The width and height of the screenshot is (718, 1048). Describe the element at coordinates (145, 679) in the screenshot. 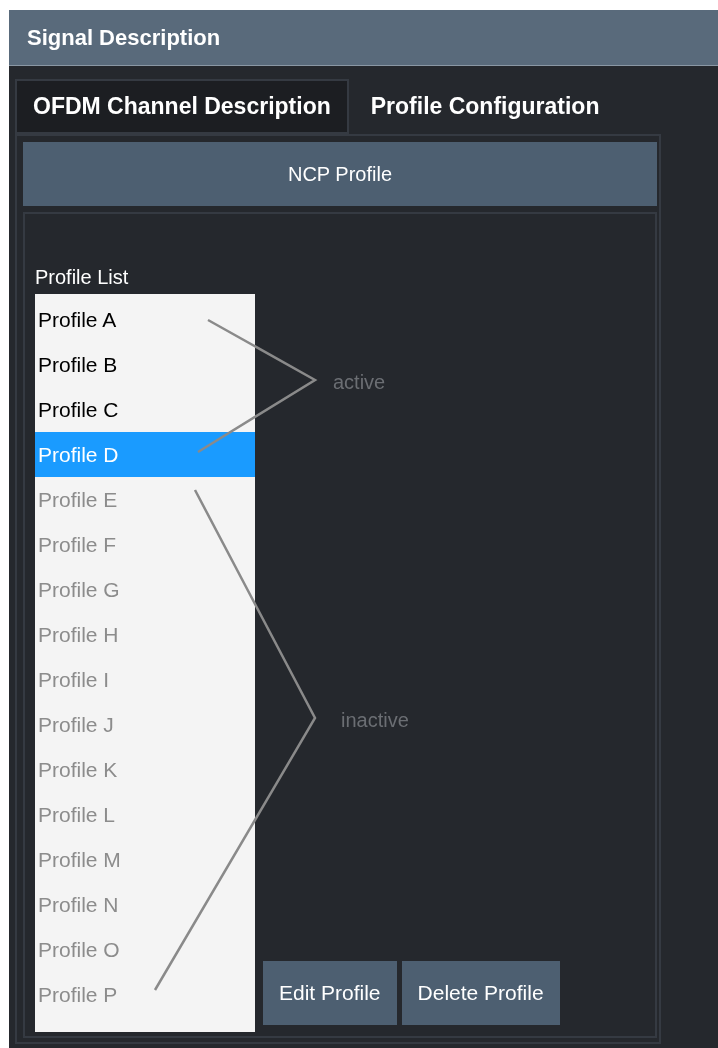

I see `list-item: Profile I` at that location.